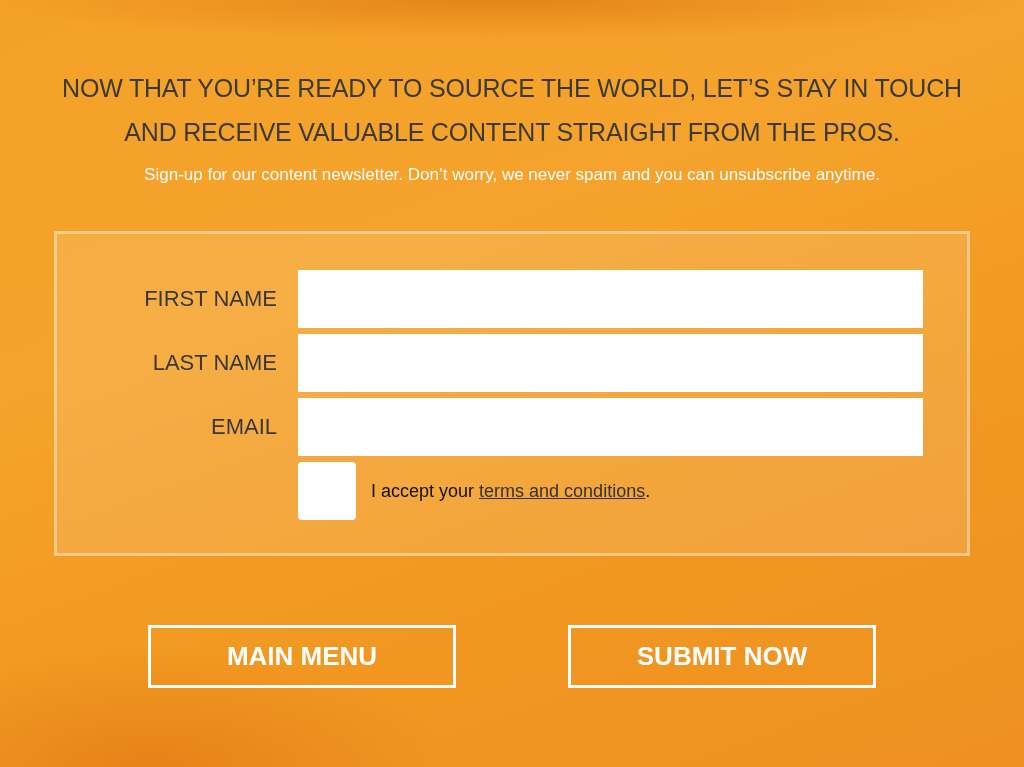 Image resolution: width=1024 pixels, height=767 pixels. What do you see at coordinates (512, 175) in the screenshot?
I see `newsletter-subheading: Sign-up for our content newsletter. Don’t worry, we never spam and you can unsubscribe anytime.` at bounding box center [512, 175].